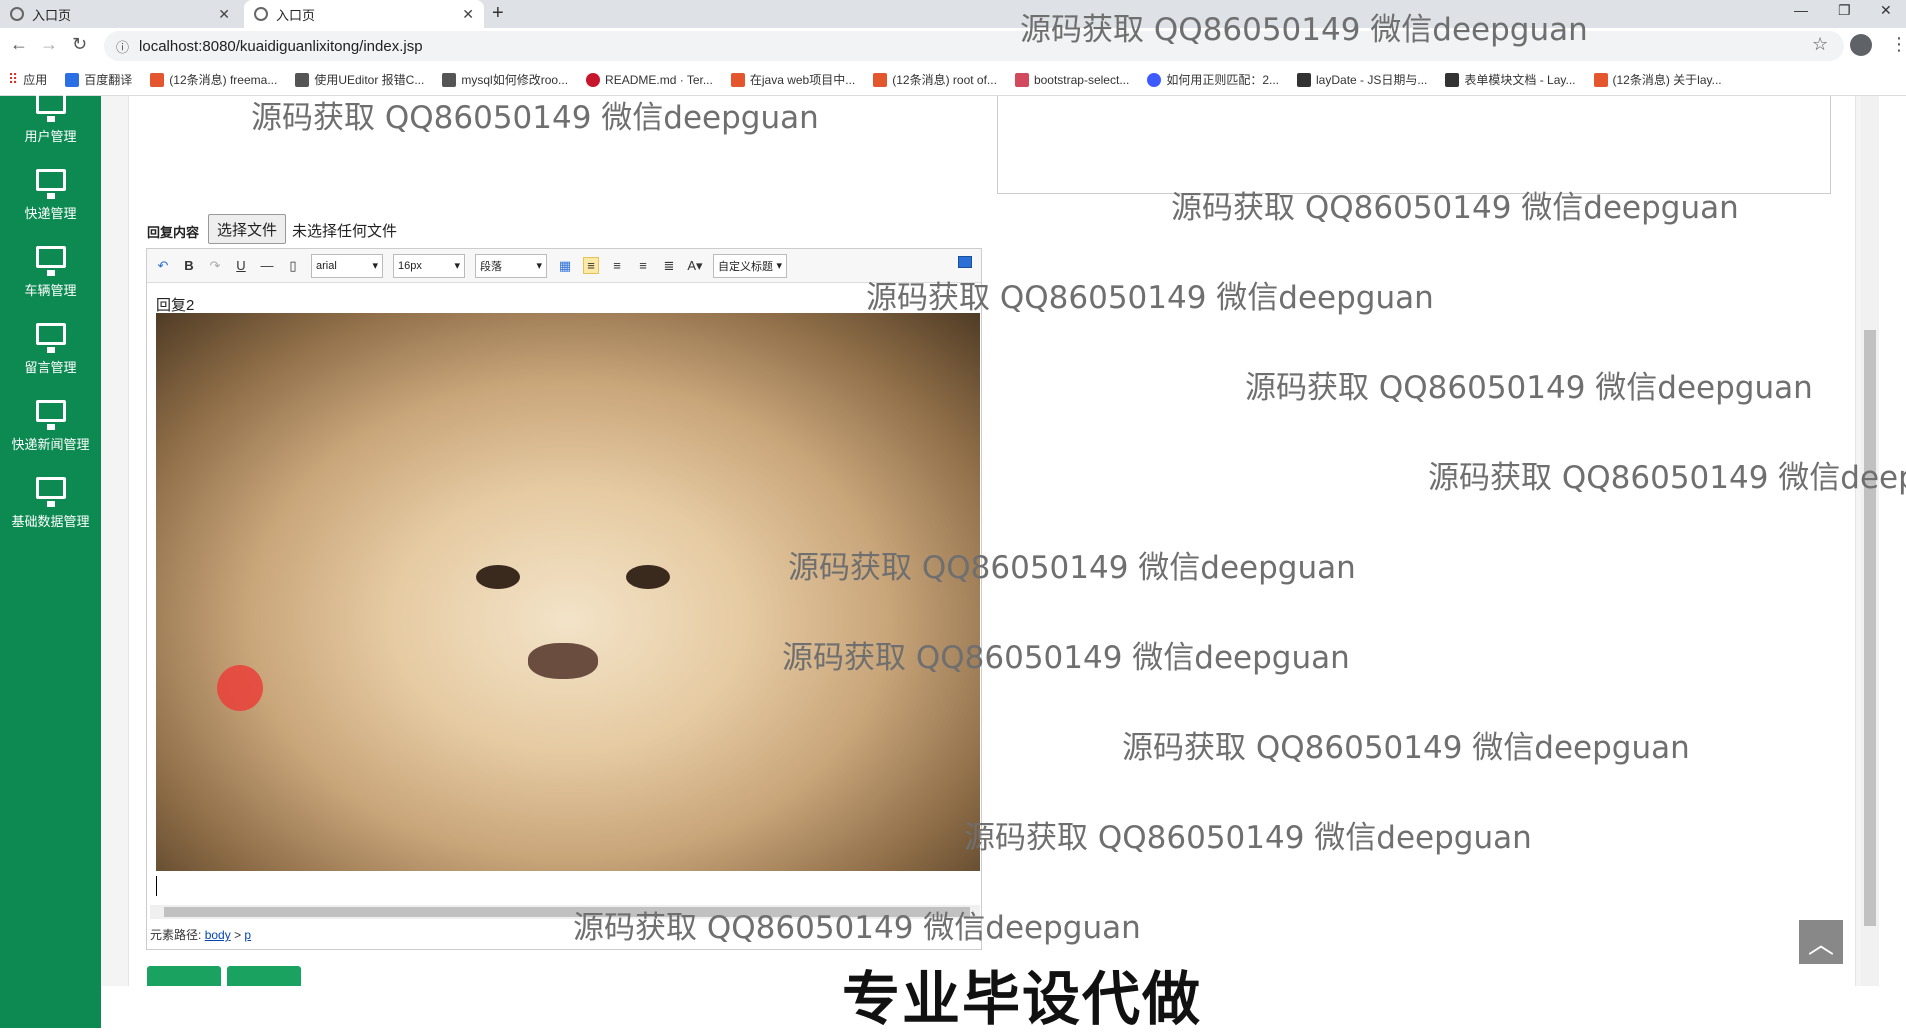 This screenshot has width=1906, height=1036. I want to click on site-icon, so click(302, 79).